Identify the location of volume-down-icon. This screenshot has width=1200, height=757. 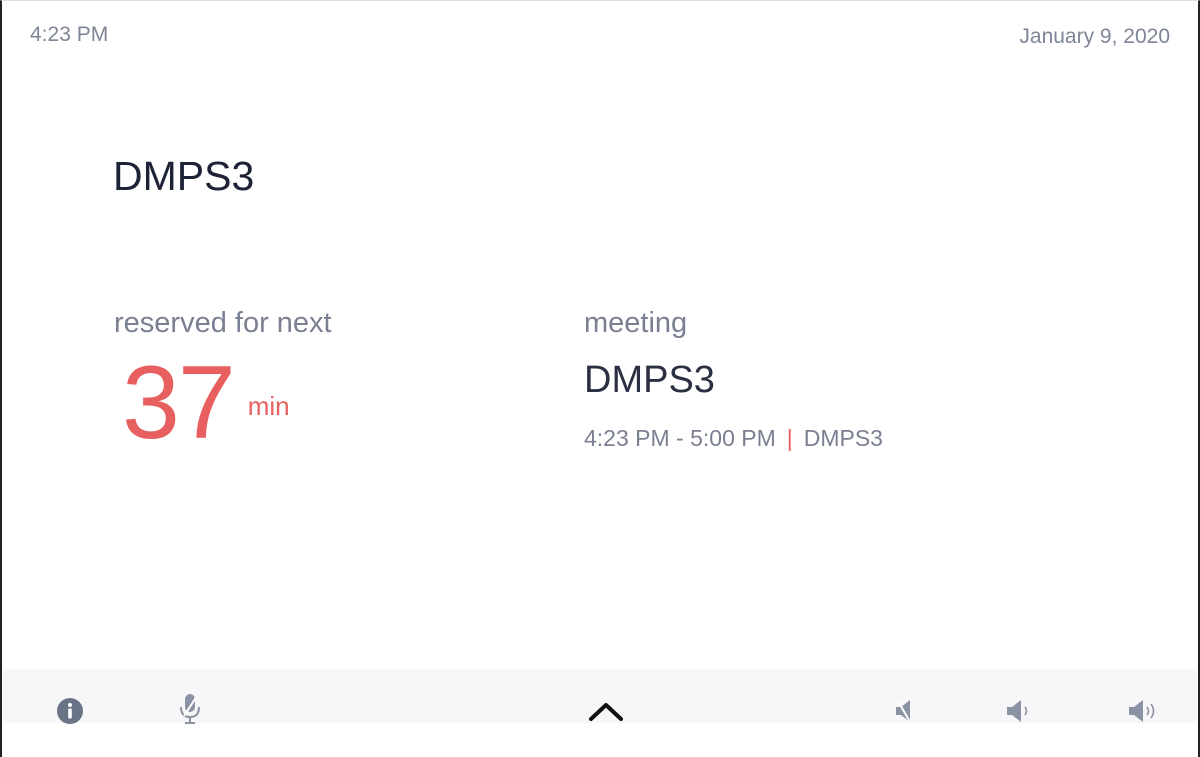
(1017, 711).